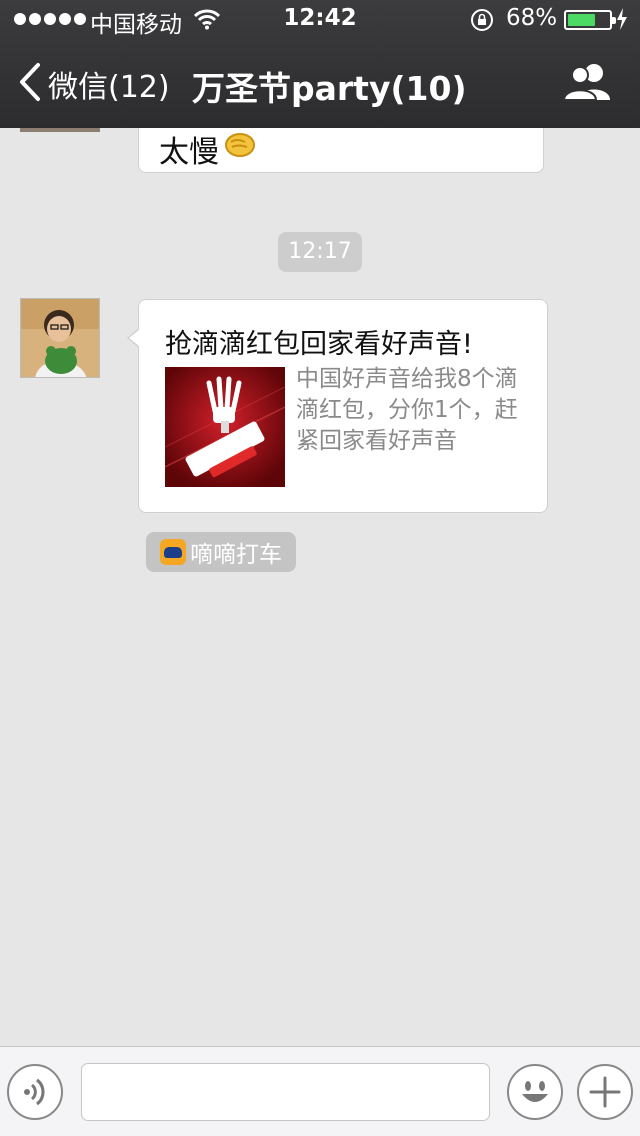  I want to click on battery-percent: 68%, so click(532, 18).